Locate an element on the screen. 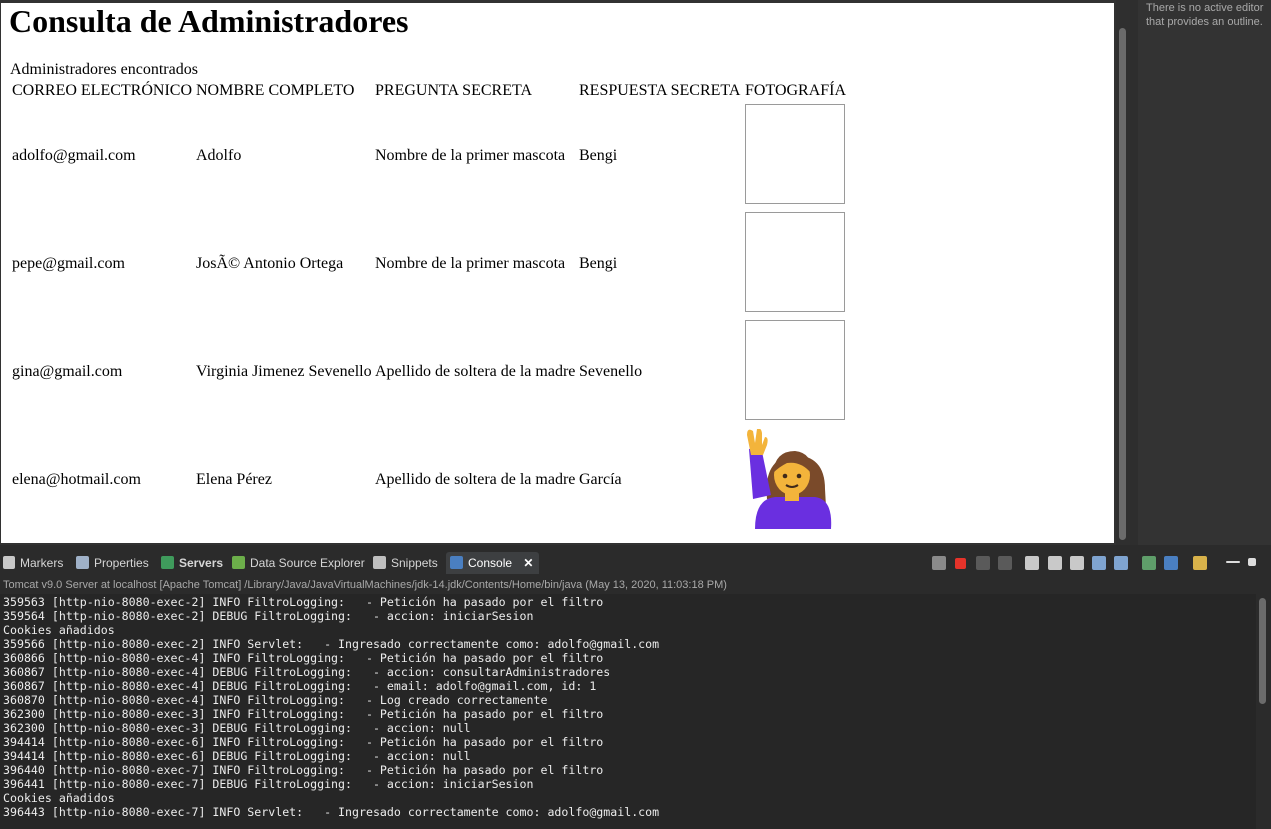  tab-data-source-explorer: Data Source Explorer is located at coordinates (298, 563).